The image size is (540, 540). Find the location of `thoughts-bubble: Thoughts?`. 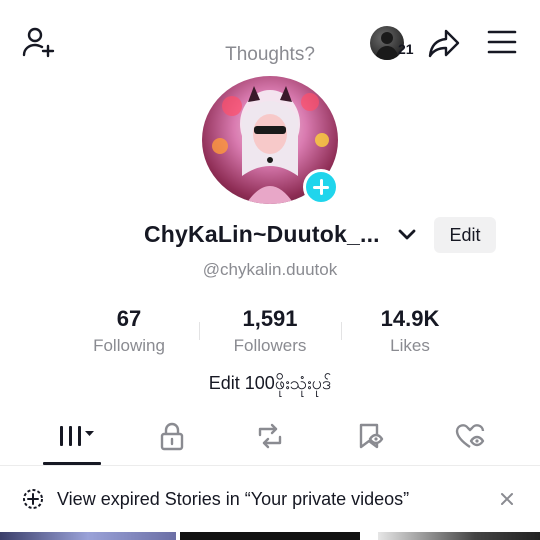

thoughts-bubble: Thoughts? is located at coordinates (270, 55).